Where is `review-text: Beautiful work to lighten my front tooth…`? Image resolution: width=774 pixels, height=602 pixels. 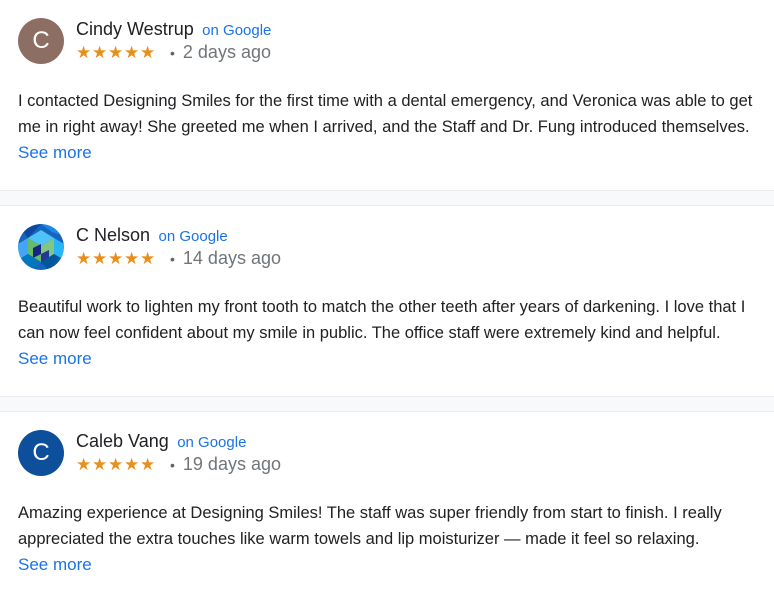 review-text: Beautiful work to lighten my front tooth… is located at coordinates (382, 320).